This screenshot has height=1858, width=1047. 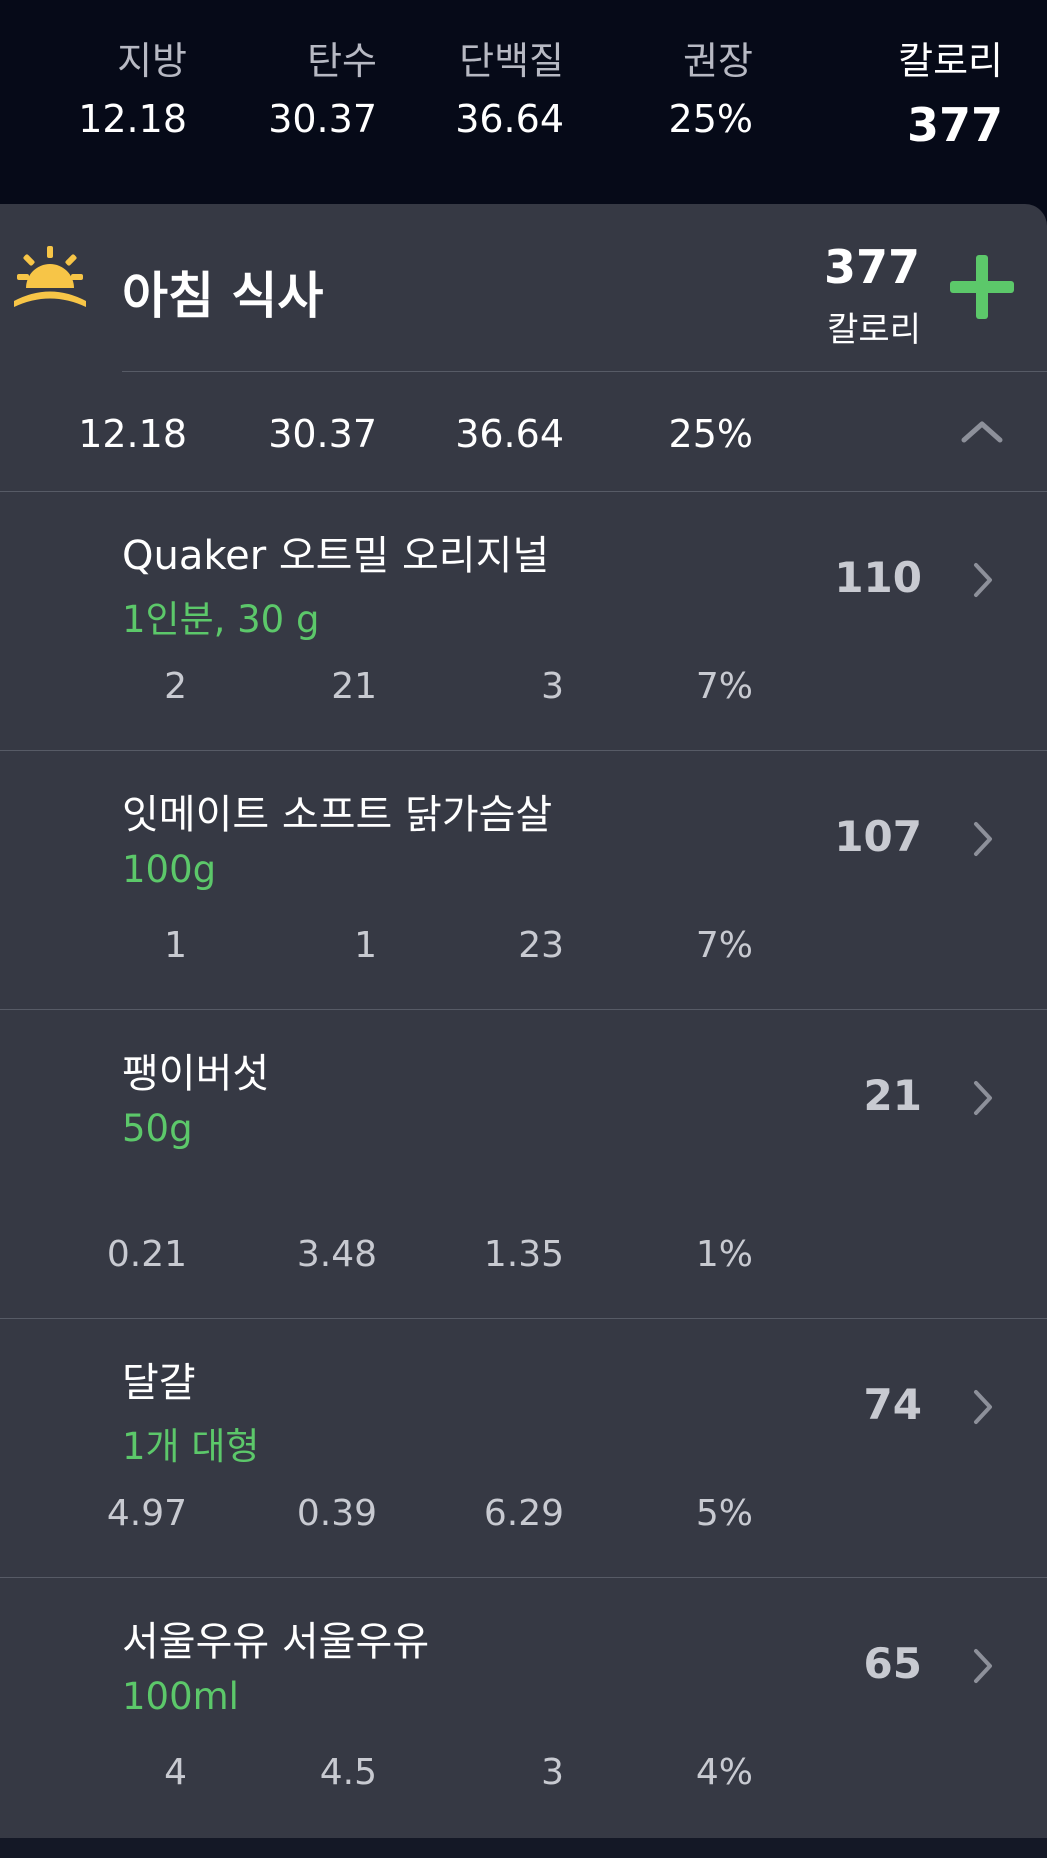 What do you see at coordinates (354, 686) in the screenshot?
I see `food-carbs: 21` at bounding box center [354, 686].